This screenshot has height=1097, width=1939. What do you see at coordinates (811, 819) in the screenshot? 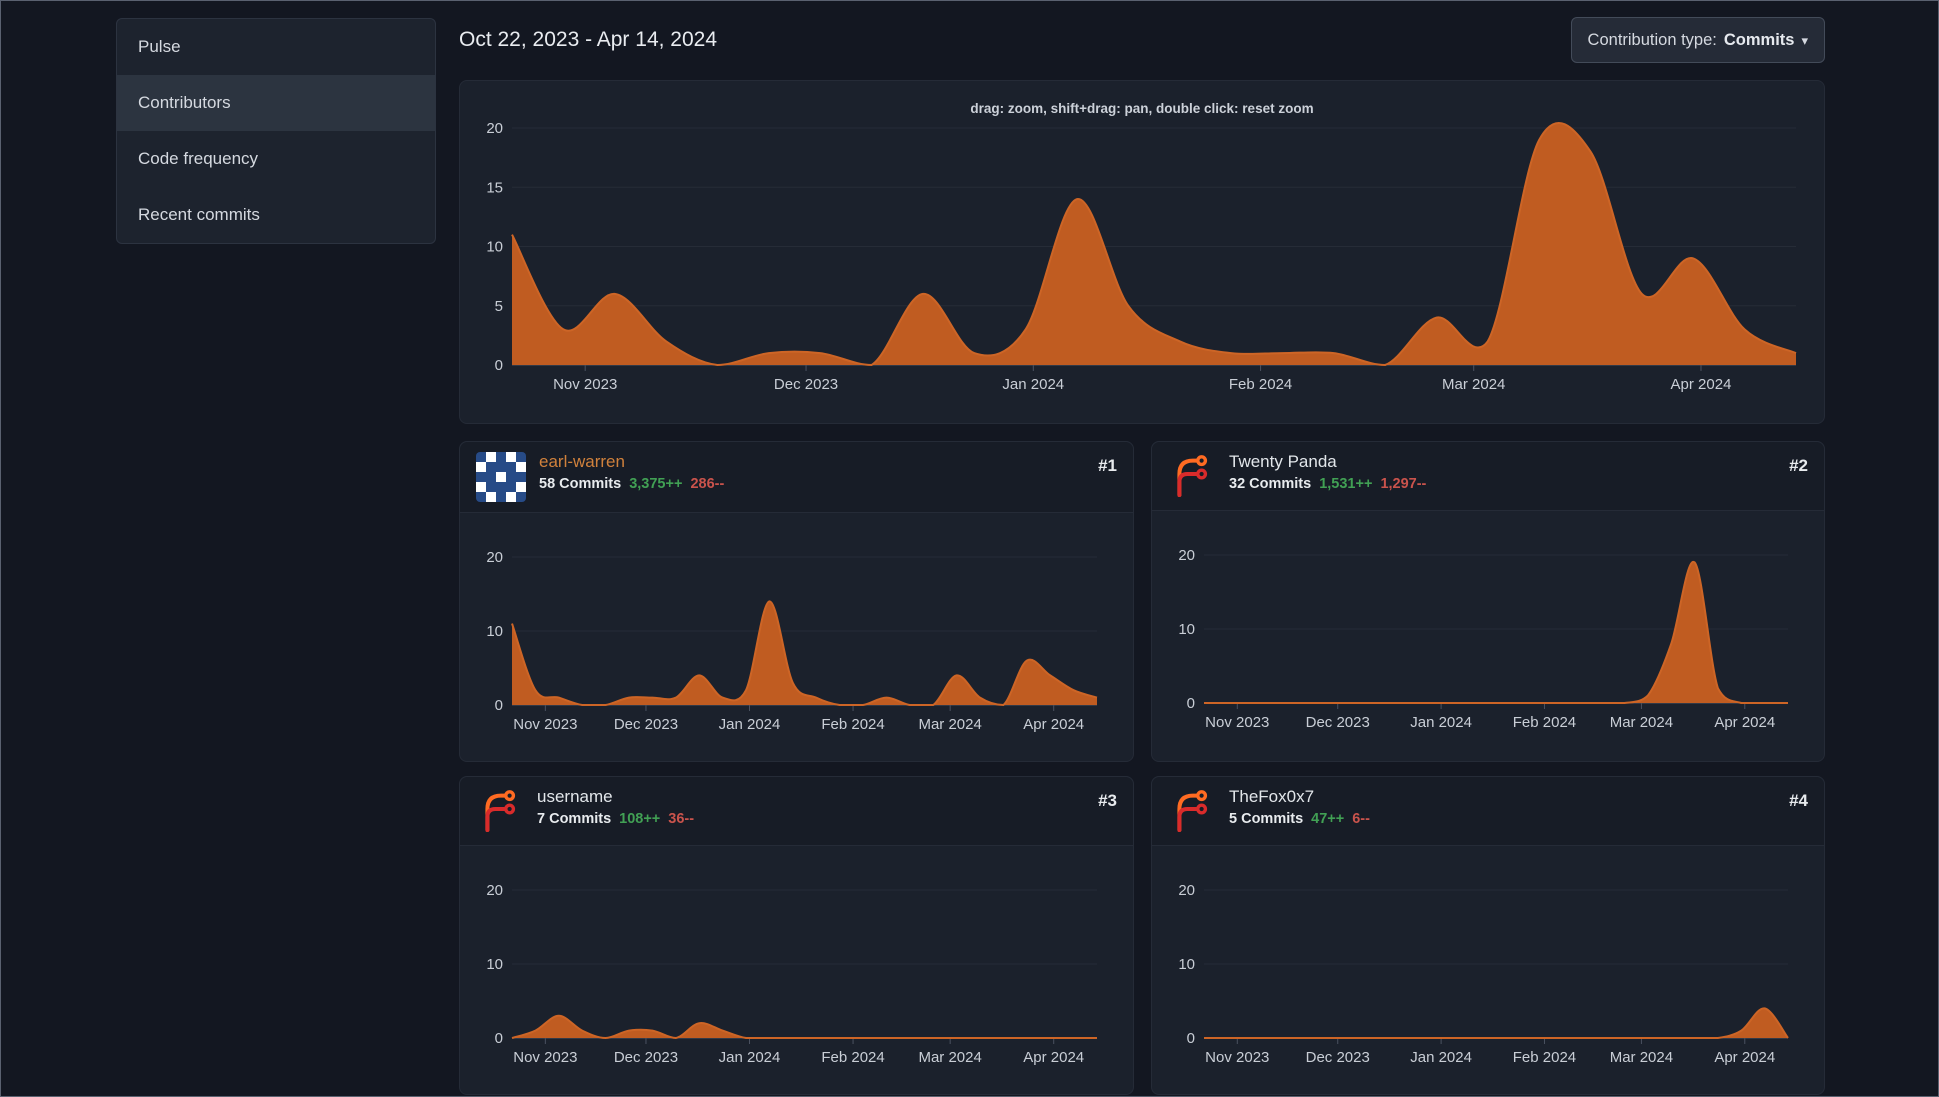
I see `contributor-stats: 7 Commits 108++ 36--` at bounding box center [811, 819].